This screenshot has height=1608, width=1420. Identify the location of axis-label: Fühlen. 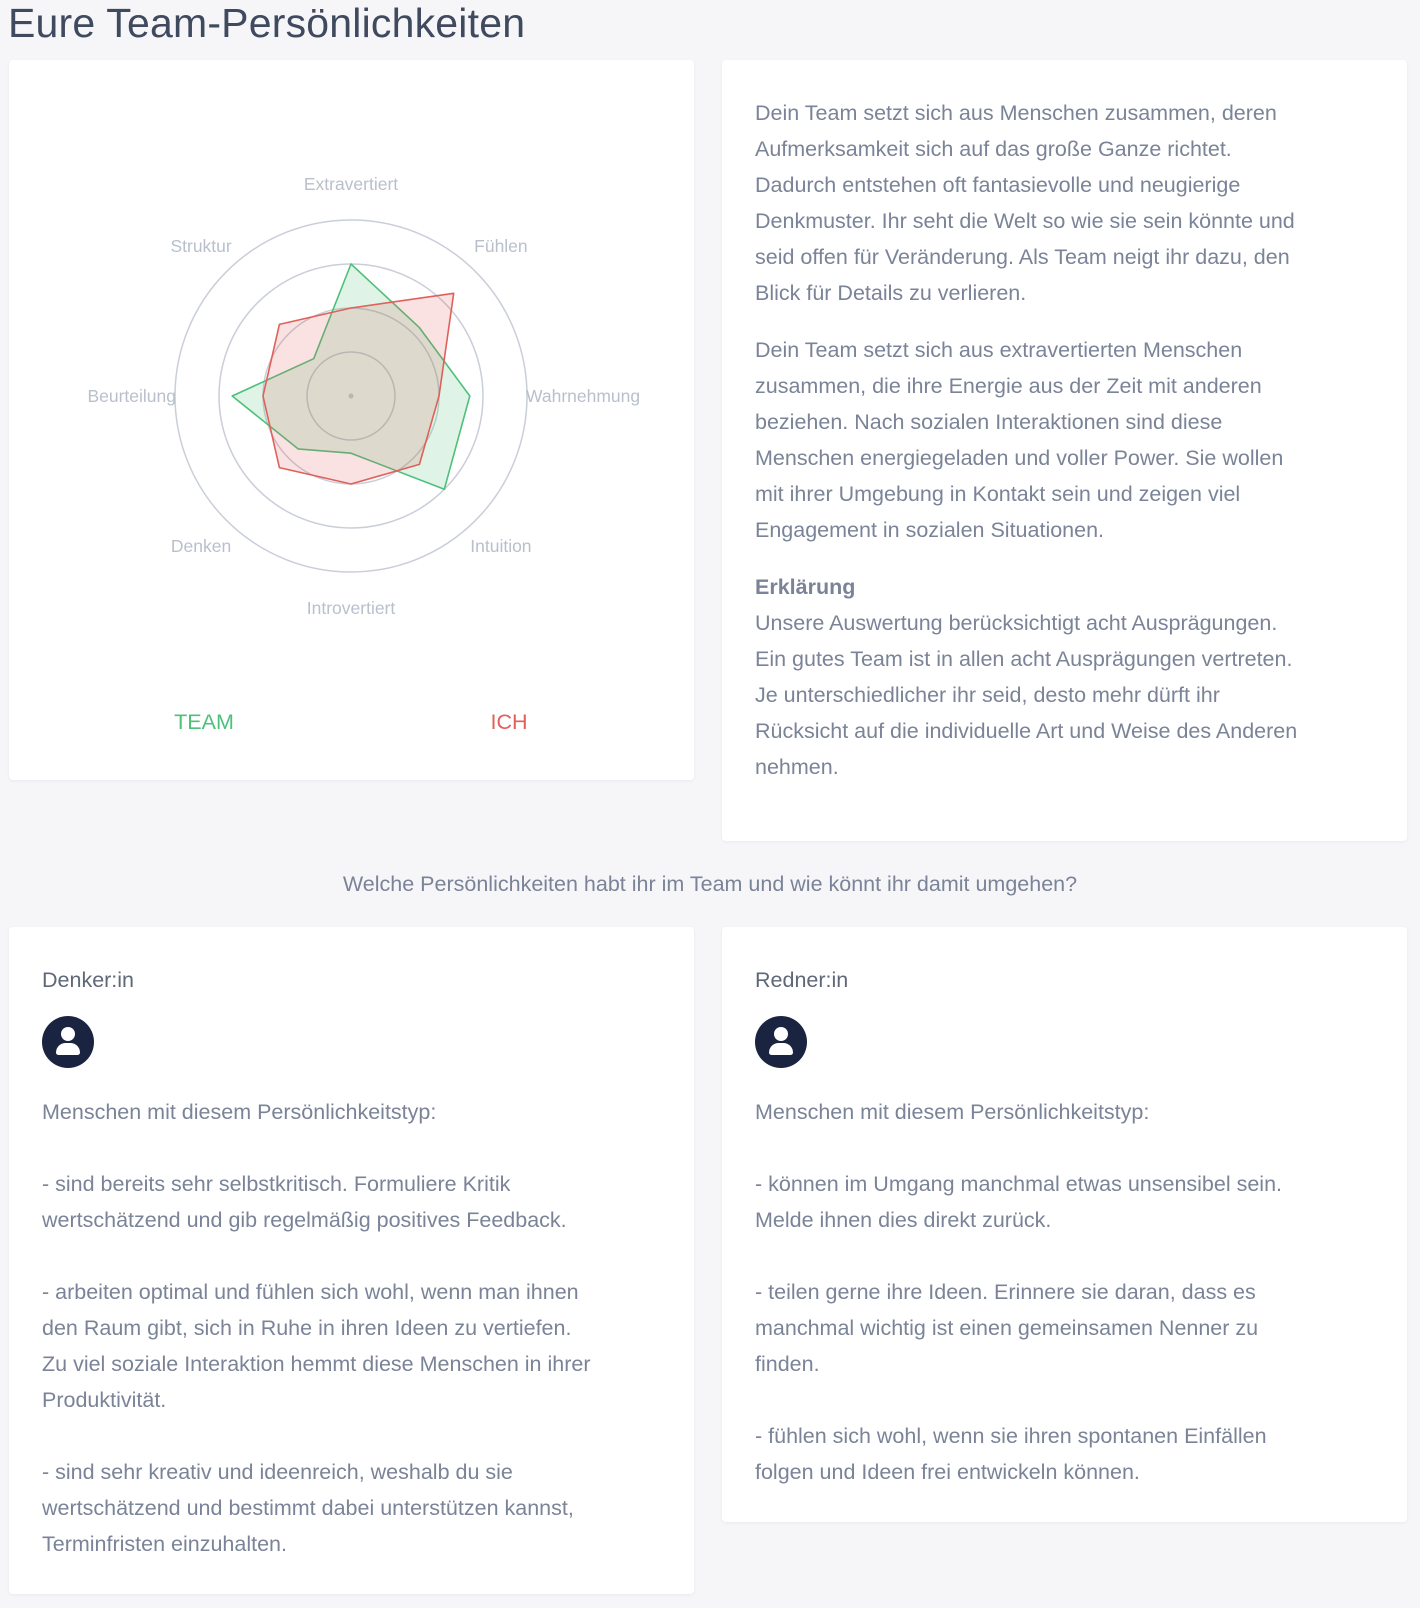
(501, 246).